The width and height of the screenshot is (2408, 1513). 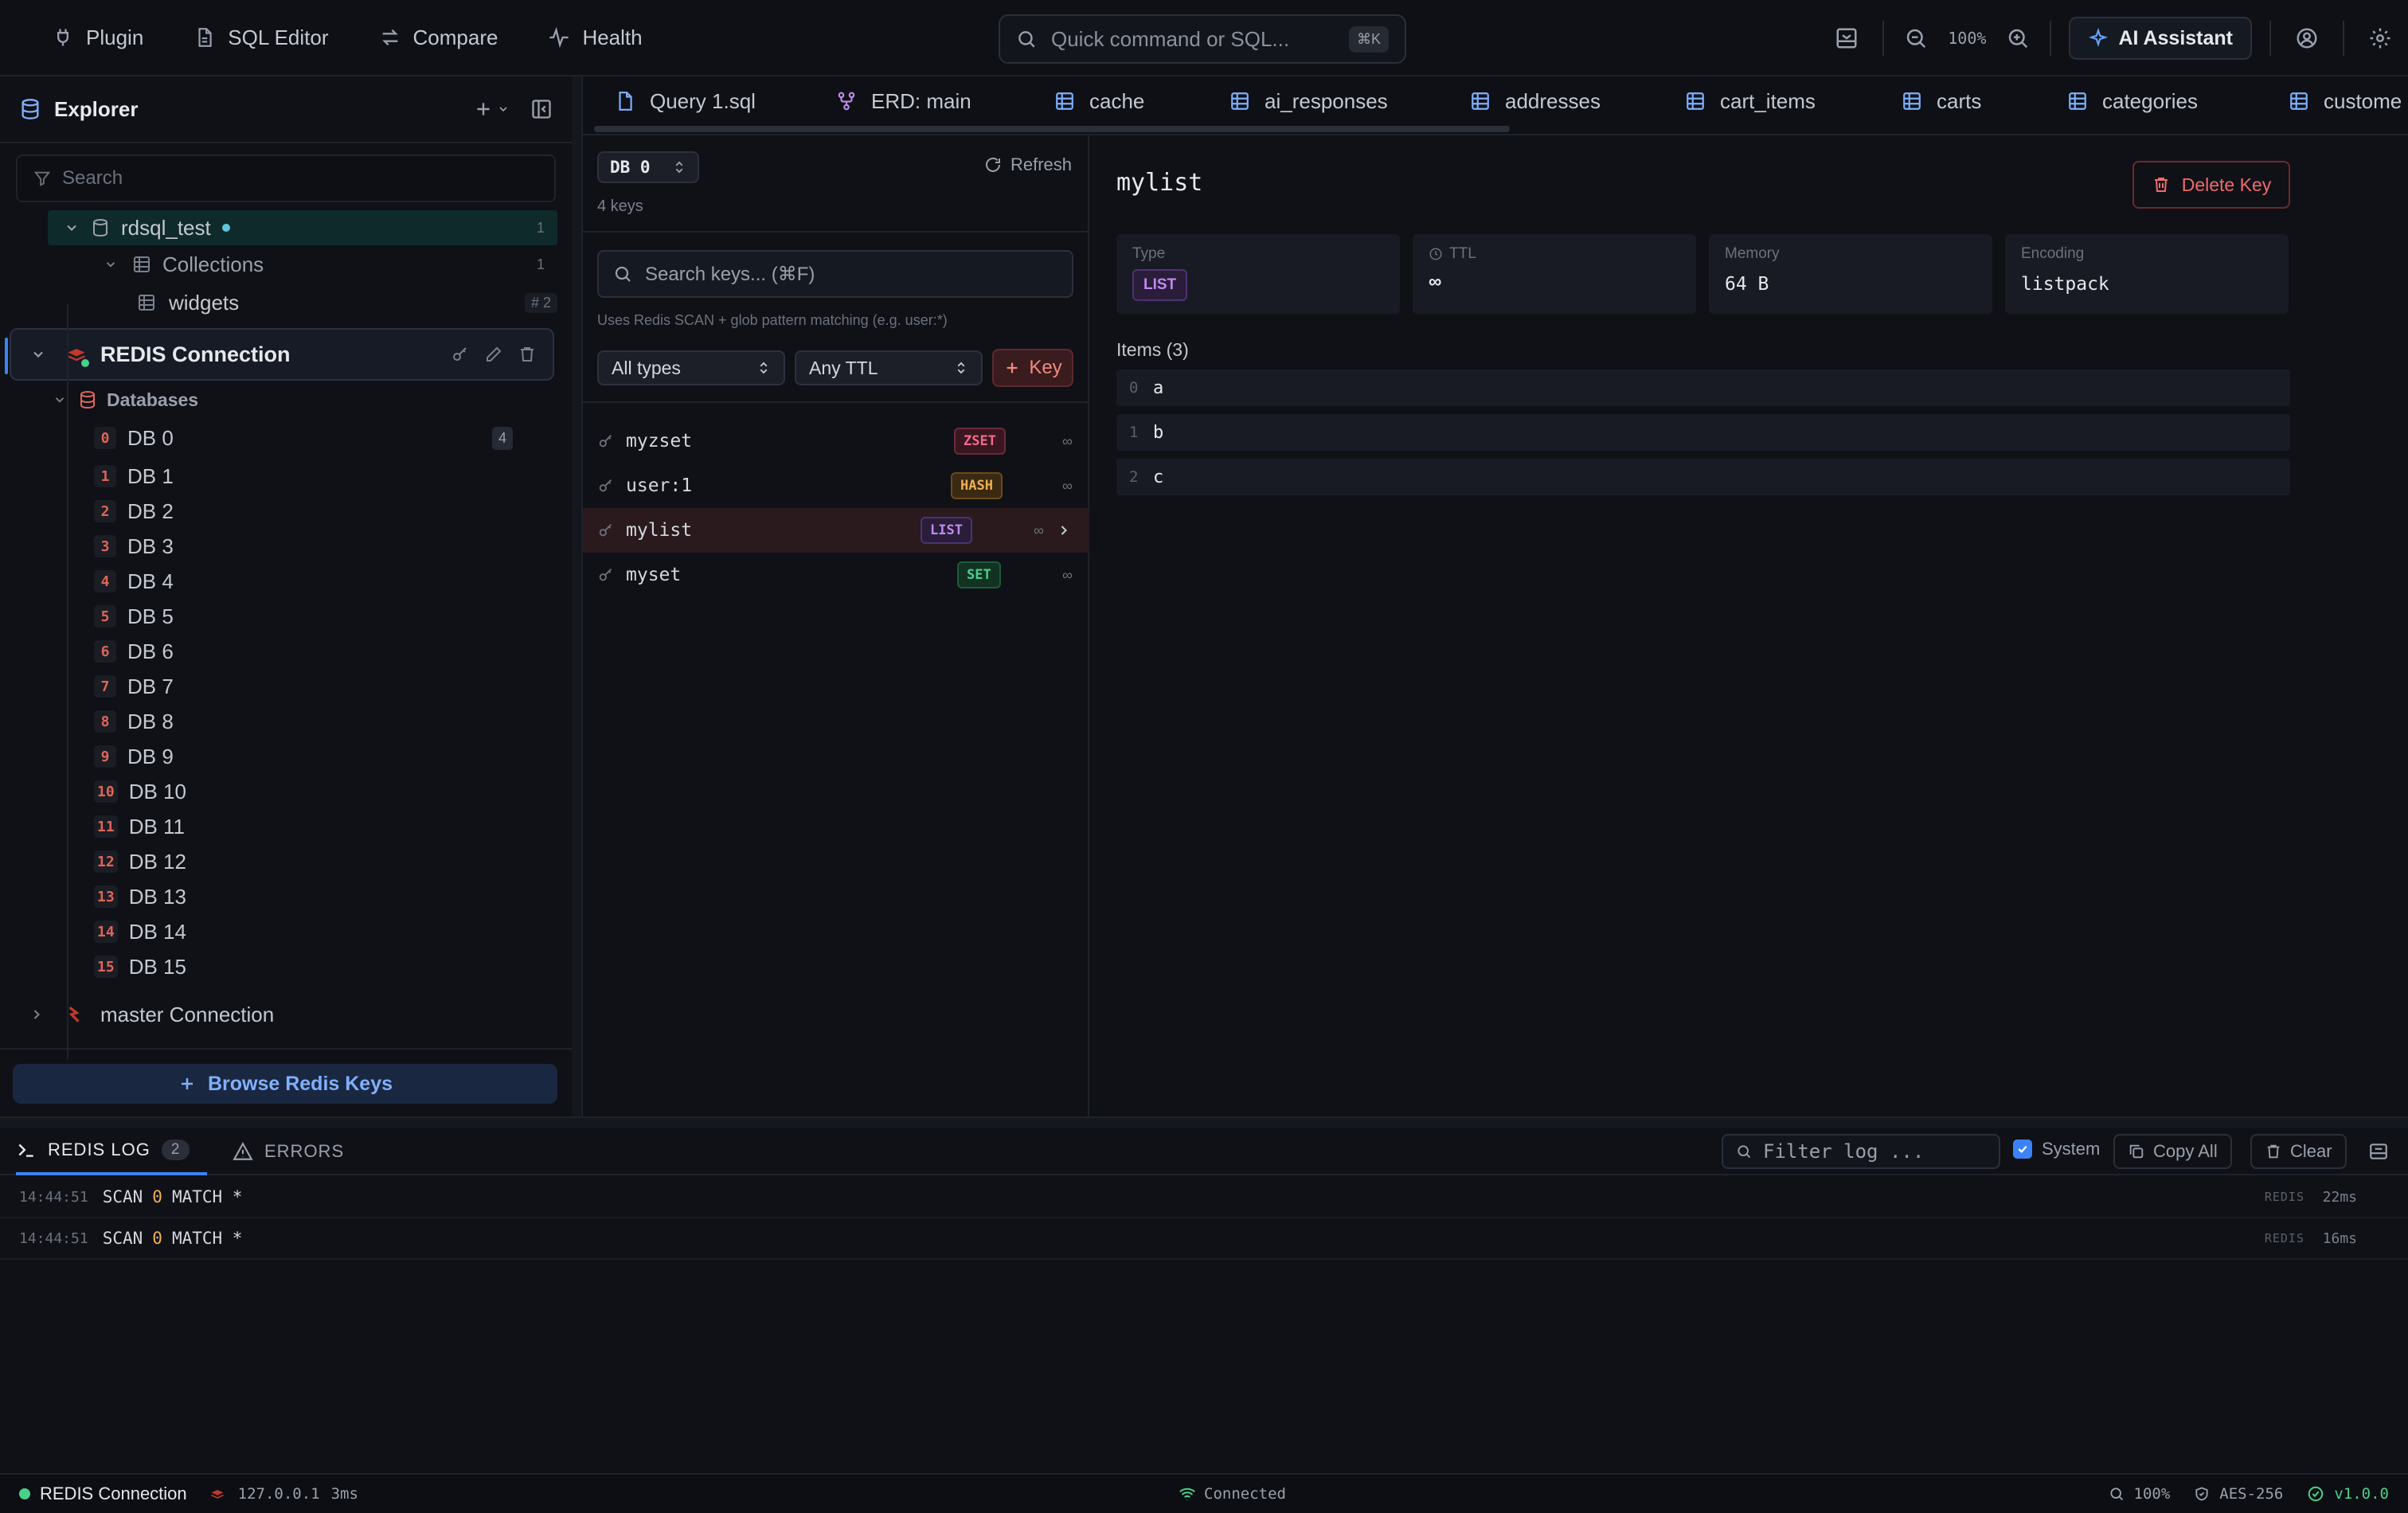 What do you see at coordinates (455, 37) in the screenshot?
I see `nav-compare-label: Compare` at bounding box center [455, 37].